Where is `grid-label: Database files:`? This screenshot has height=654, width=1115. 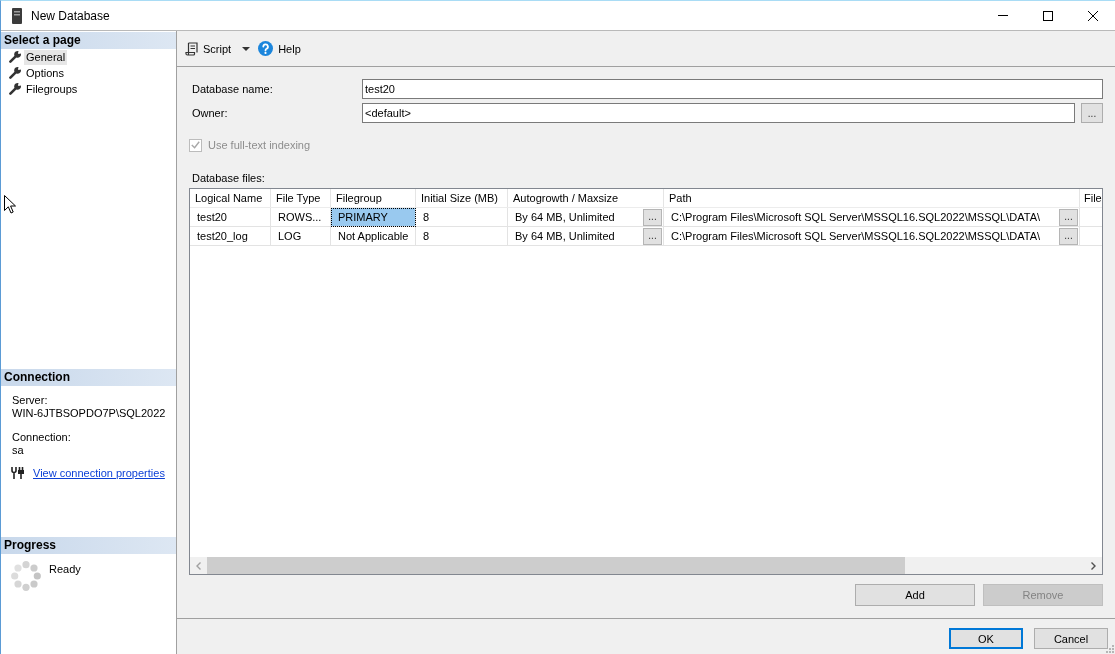
grid-label: Database files: is located at coordinates (228, 178).